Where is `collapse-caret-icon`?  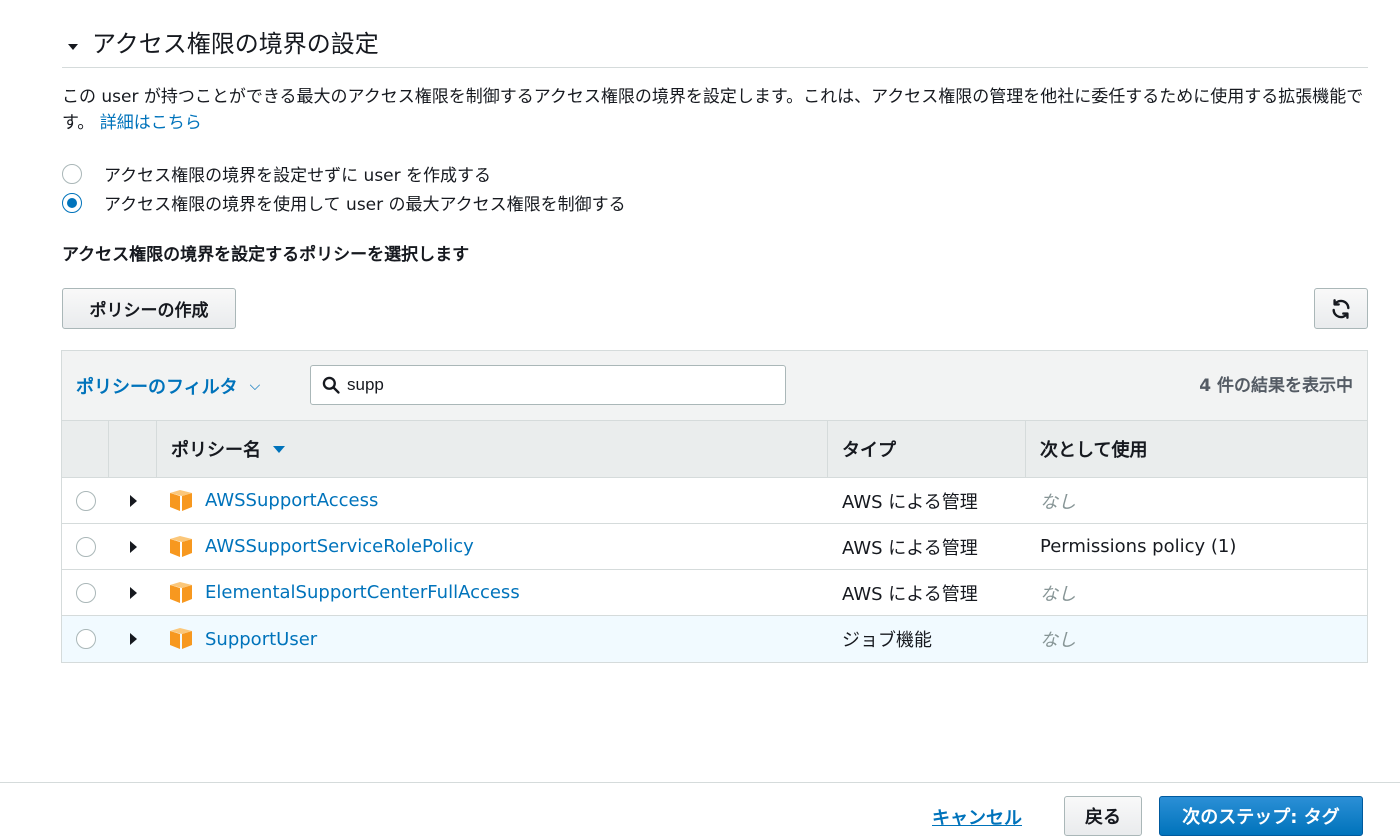 collapse-caret-icon is located at coordinates (73, 47).